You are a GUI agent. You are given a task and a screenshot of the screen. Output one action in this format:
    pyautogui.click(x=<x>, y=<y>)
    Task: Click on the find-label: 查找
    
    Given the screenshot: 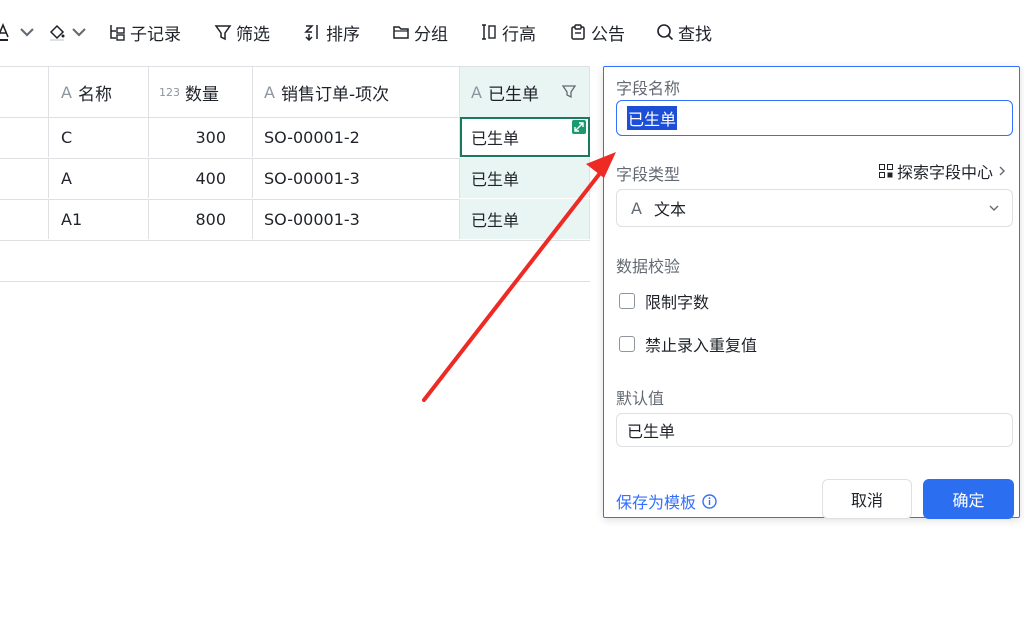 What is the action you would take?
    pyautogui.click(x=695, y=34)
    